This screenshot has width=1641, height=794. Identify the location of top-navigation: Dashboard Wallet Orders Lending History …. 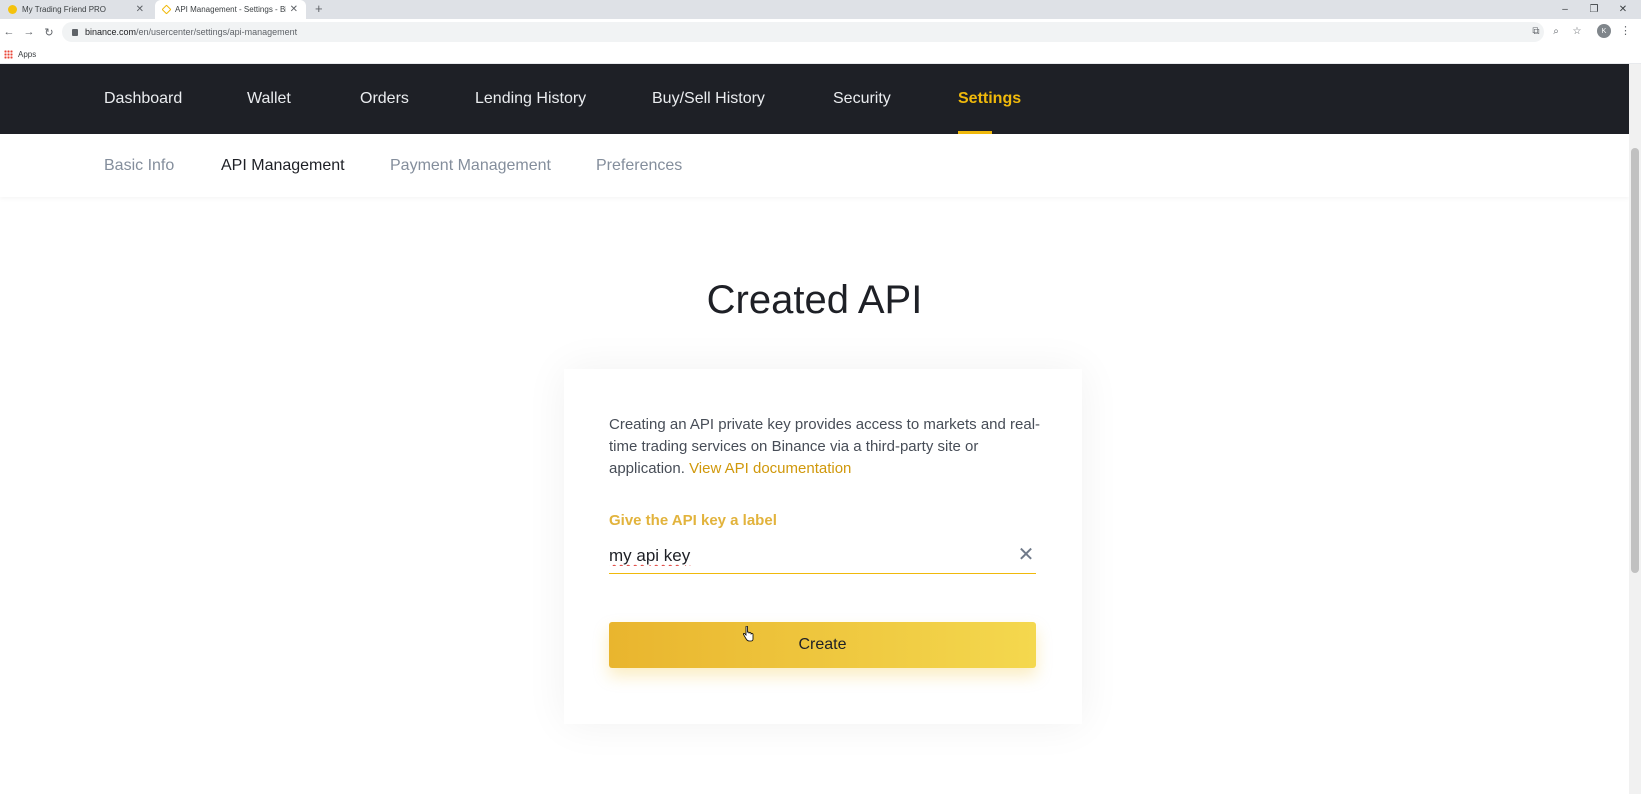
(814, 99).